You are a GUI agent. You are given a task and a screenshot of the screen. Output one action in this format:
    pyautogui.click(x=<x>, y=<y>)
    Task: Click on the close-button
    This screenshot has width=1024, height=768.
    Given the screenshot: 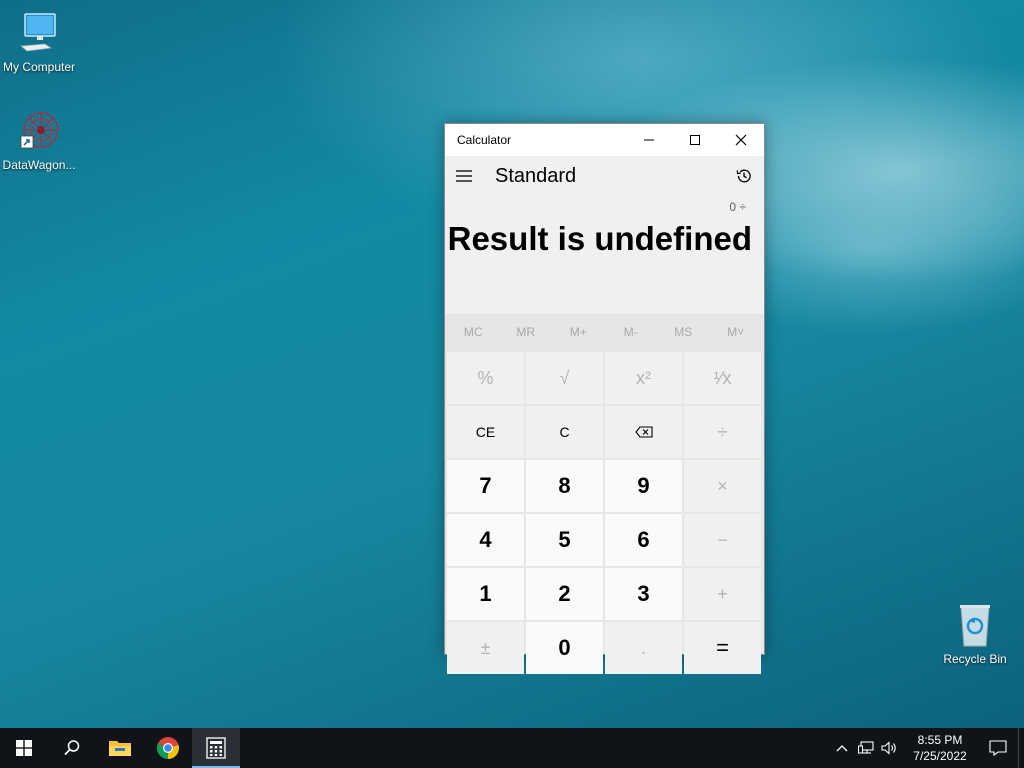 What is the action you would take?
    pyautogui.click(x=741, y=140)
    